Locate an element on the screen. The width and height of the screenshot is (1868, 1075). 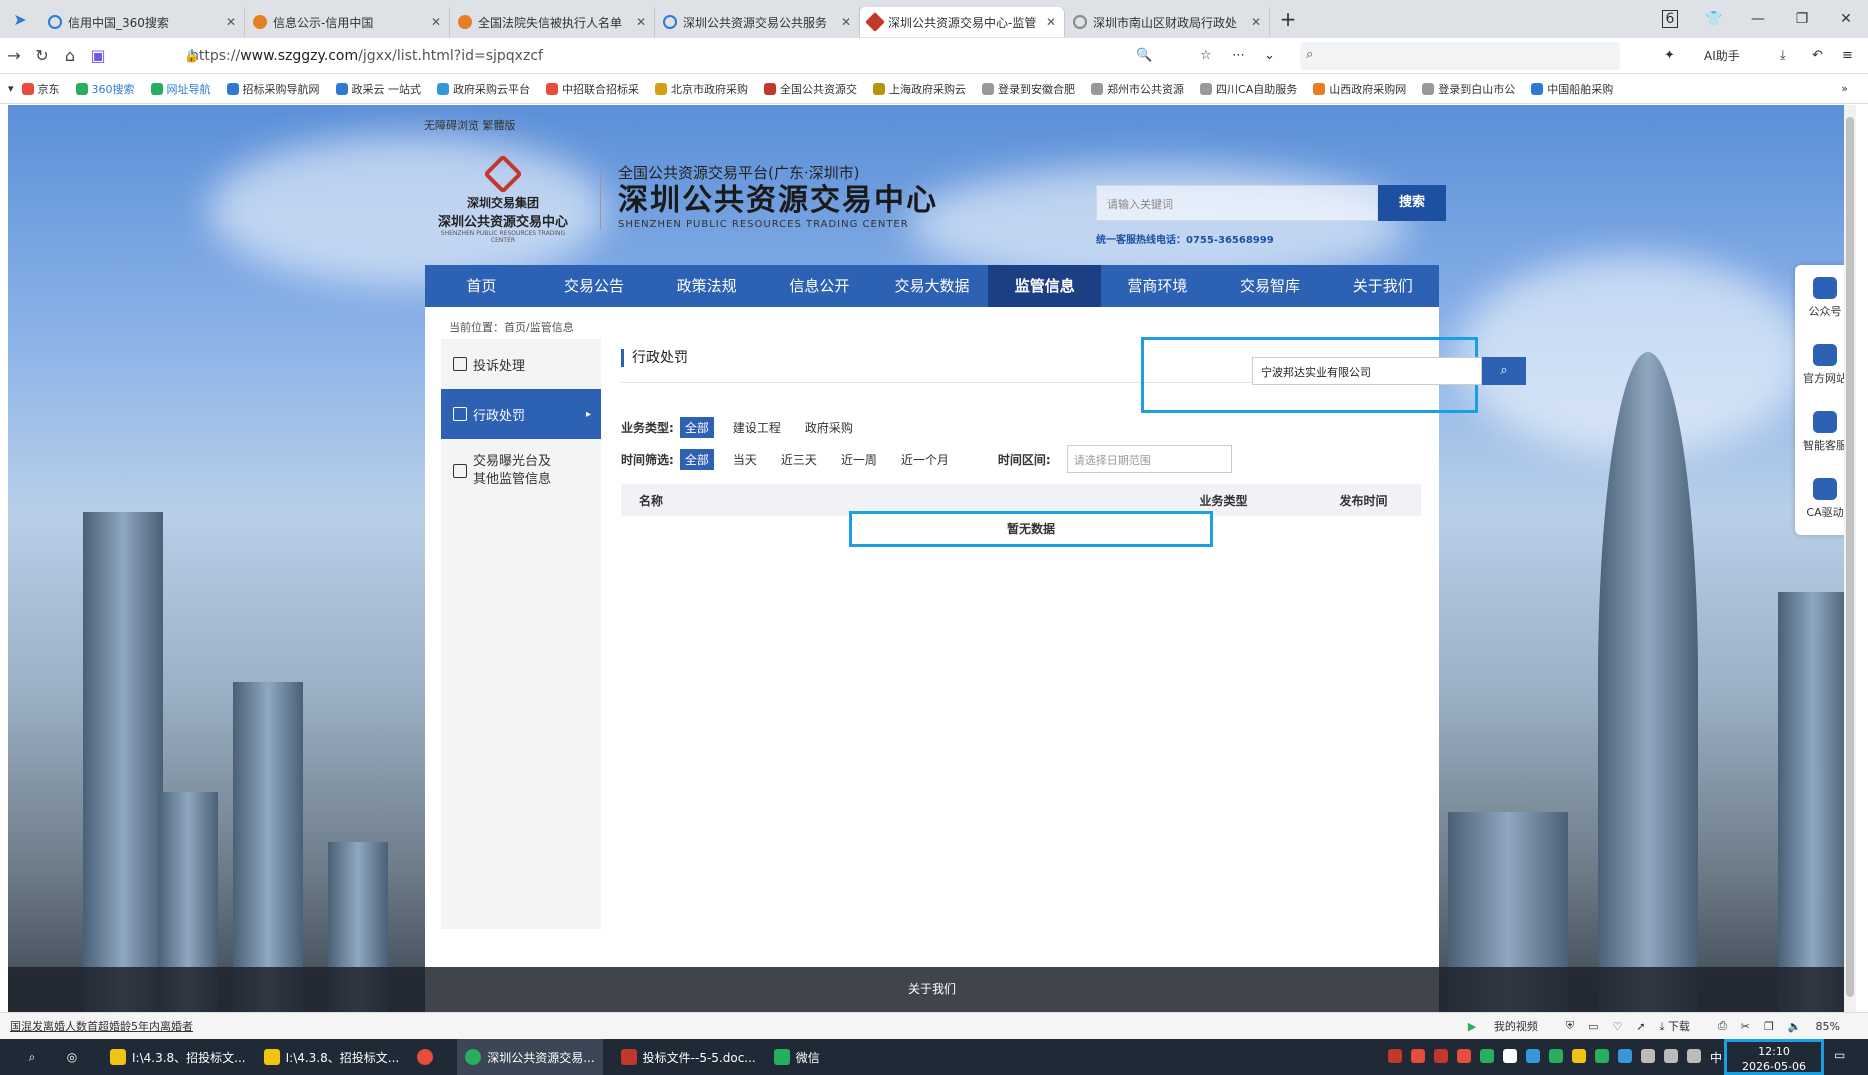
bookmark-item: 山西政府采购网 is located at coordinates (1359, 89).